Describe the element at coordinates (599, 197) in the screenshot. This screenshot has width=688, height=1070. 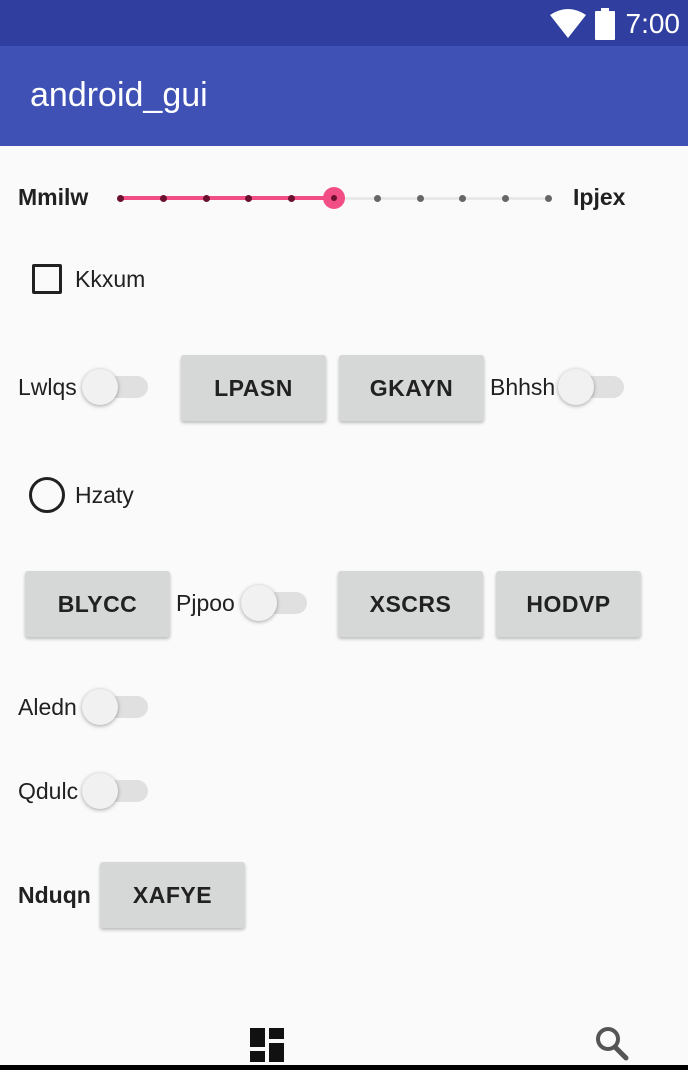
I see `slider-right-label: Ipjex` at that location.